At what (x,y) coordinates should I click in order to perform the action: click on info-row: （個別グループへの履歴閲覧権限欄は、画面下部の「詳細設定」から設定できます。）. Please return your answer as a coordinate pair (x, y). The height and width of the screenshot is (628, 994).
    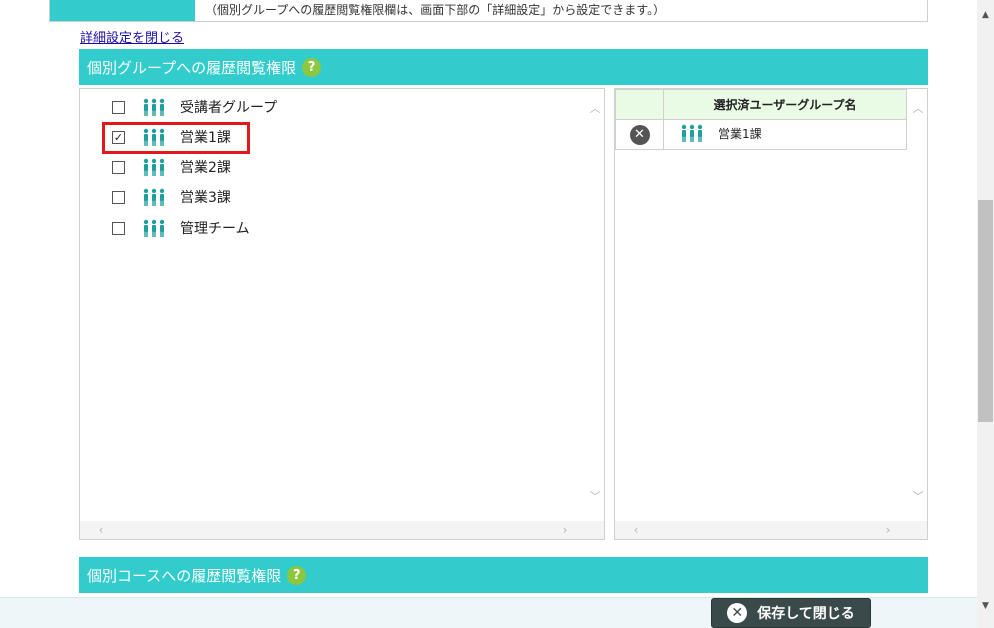
    Looking at the image, I should click on (488, 11).